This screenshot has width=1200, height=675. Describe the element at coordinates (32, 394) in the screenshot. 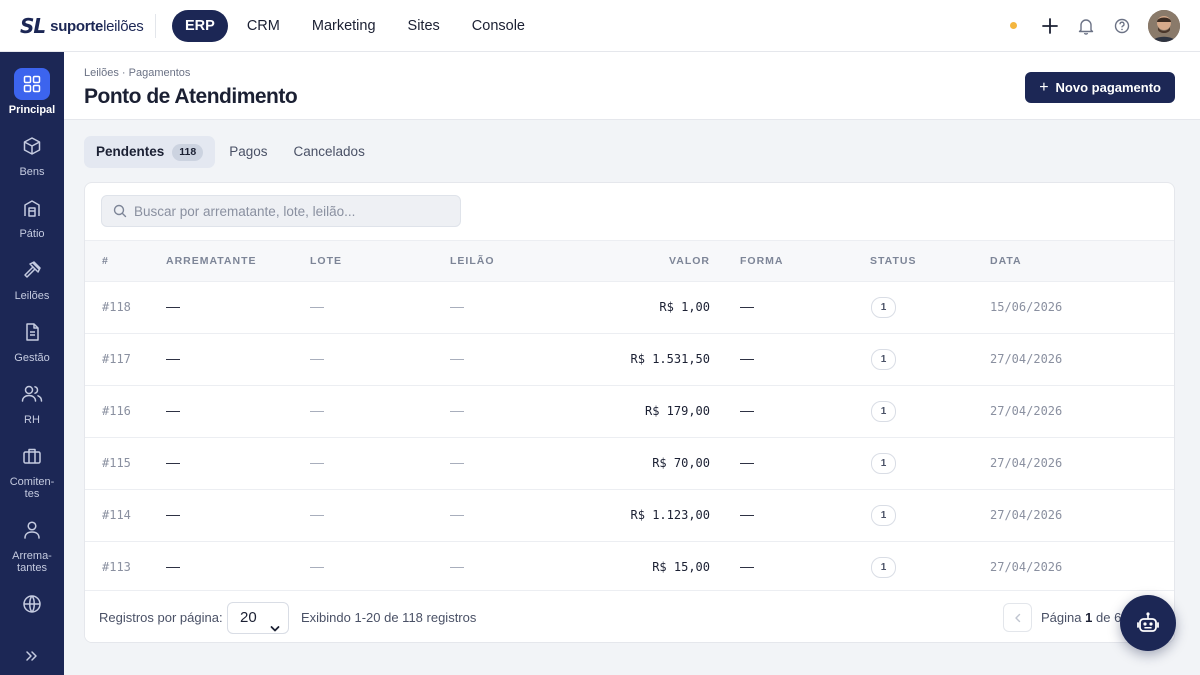

I see `users-icon` at that location.